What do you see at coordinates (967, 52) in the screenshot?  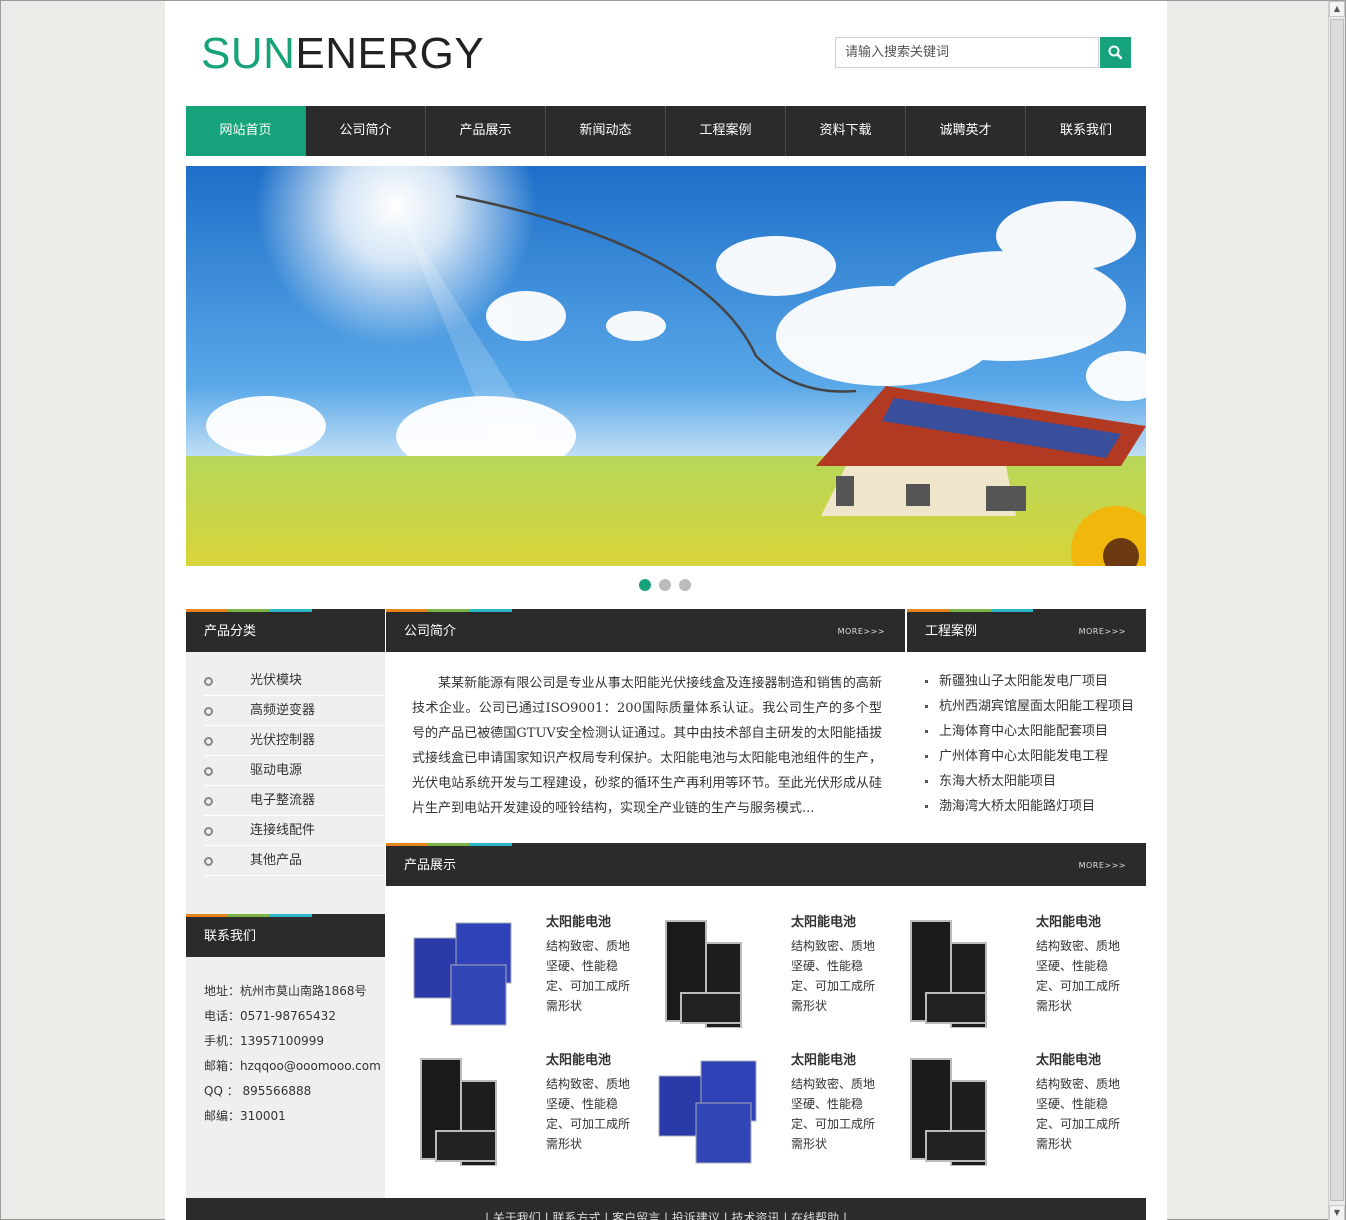 I see `search-input` at bounding box center [967, 52].